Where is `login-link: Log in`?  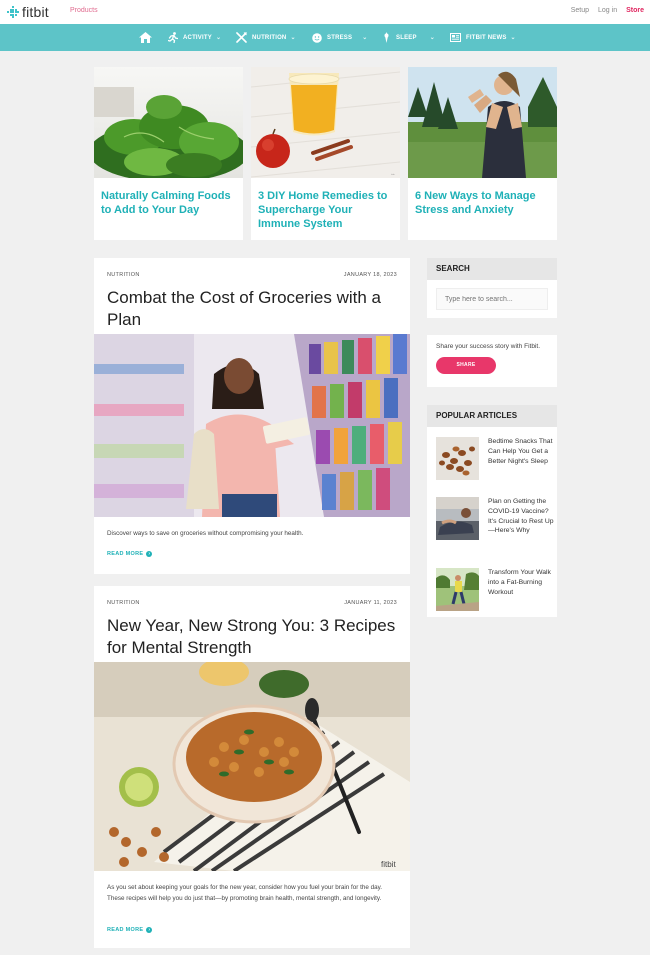 login-link: Log in is located at coordinates (607, 10).